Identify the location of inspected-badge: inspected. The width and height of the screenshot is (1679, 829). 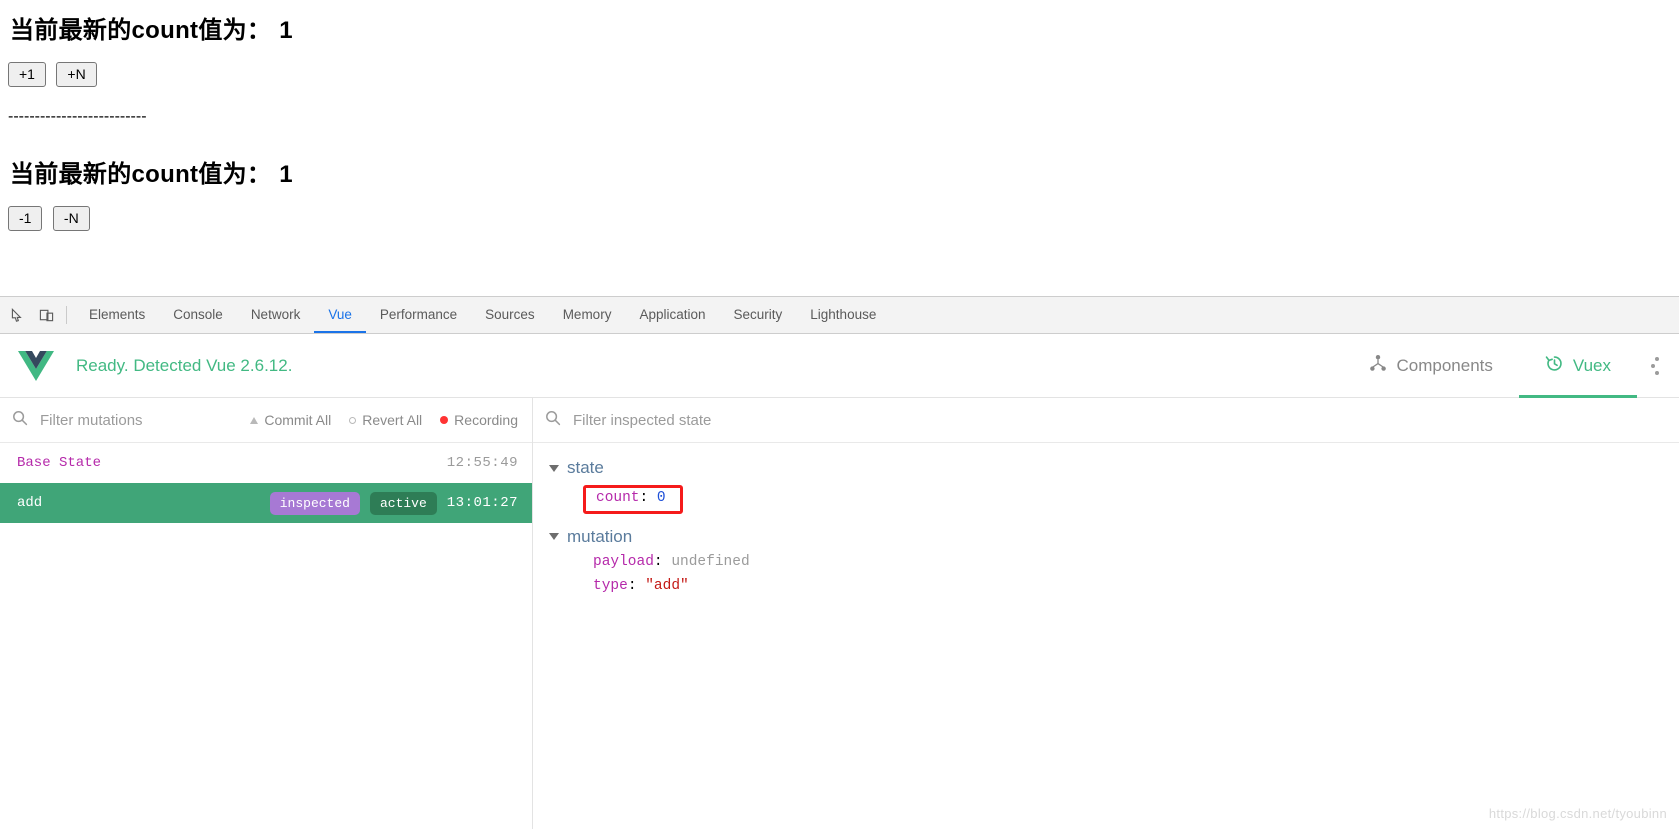
(314, 503).